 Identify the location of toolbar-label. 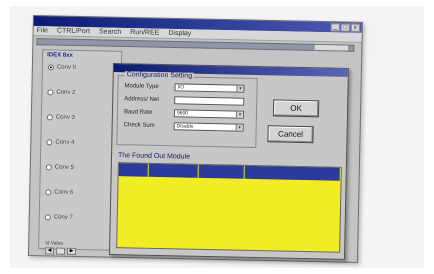
(331, 47).